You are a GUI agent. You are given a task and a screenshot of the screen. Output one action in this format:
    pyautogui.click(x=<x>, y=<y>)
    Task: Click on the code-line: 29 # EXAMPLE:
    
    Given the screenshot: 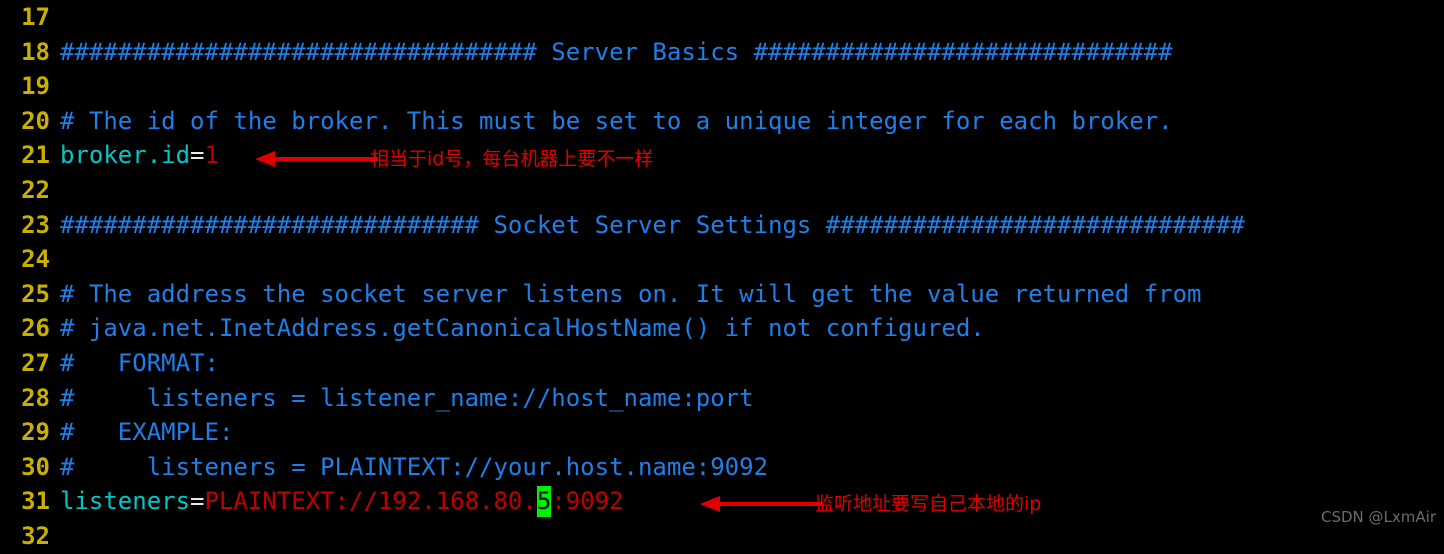 What is the action you would take?
    pyautogui.click(x=722, y=432)
    